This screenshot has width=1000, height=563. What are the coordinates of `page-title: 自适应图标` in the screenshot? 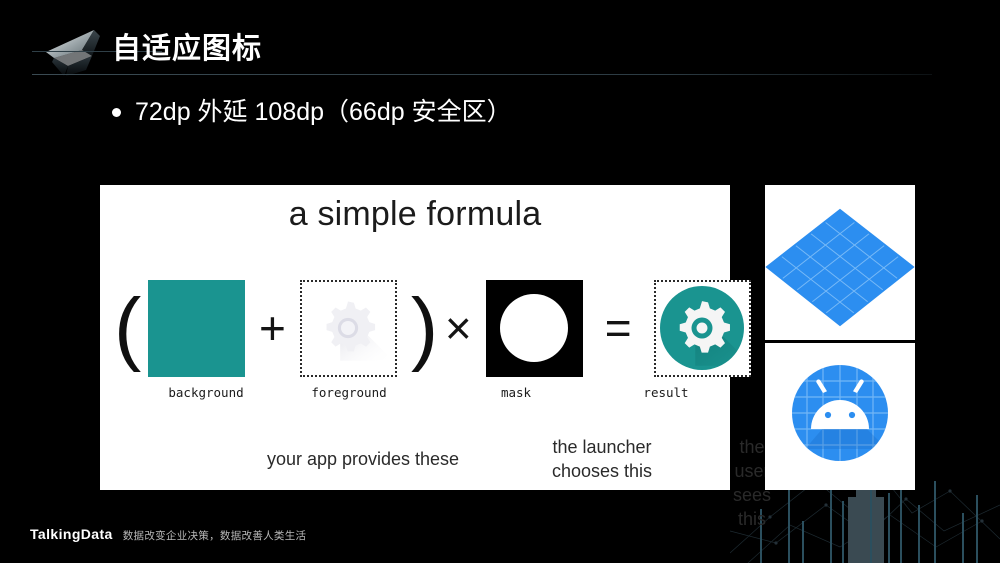 It's located at (187, 49).